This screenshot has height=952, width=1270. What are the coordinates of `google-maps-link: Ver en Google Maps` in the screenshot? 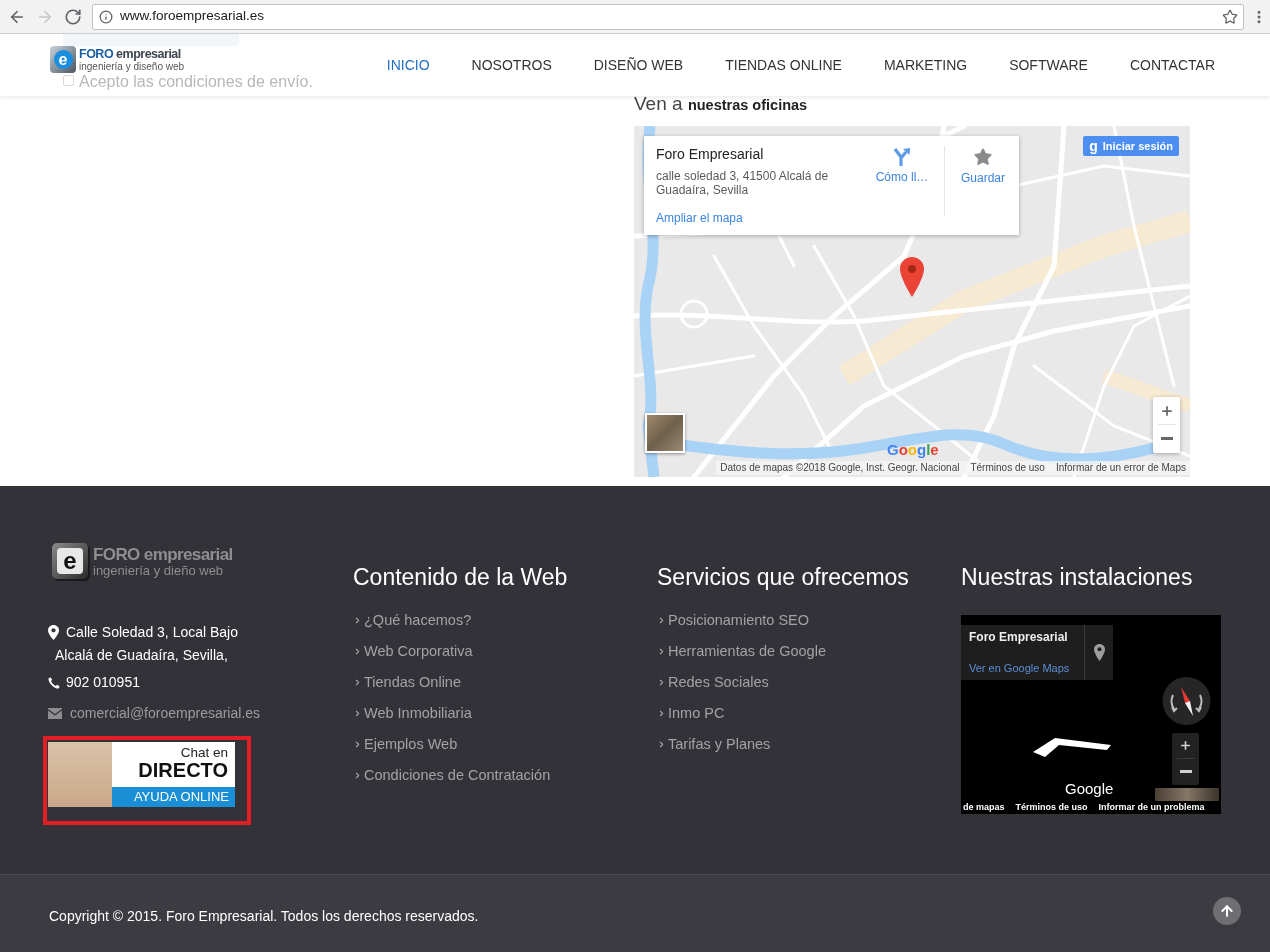 It's located at (1019, 668).